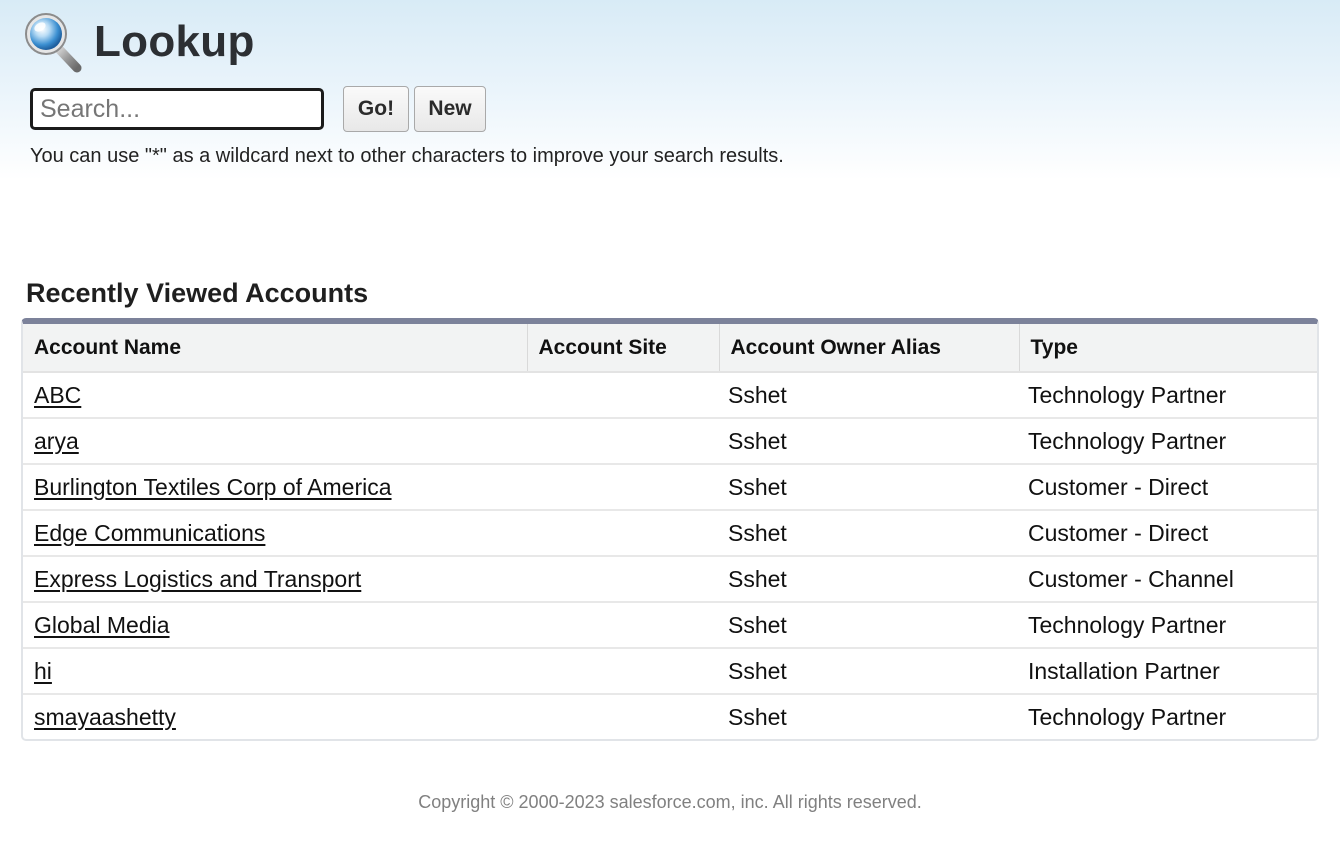  I want to click on table-row: Global Media Sshet Technology Partner, so click(670, 625).